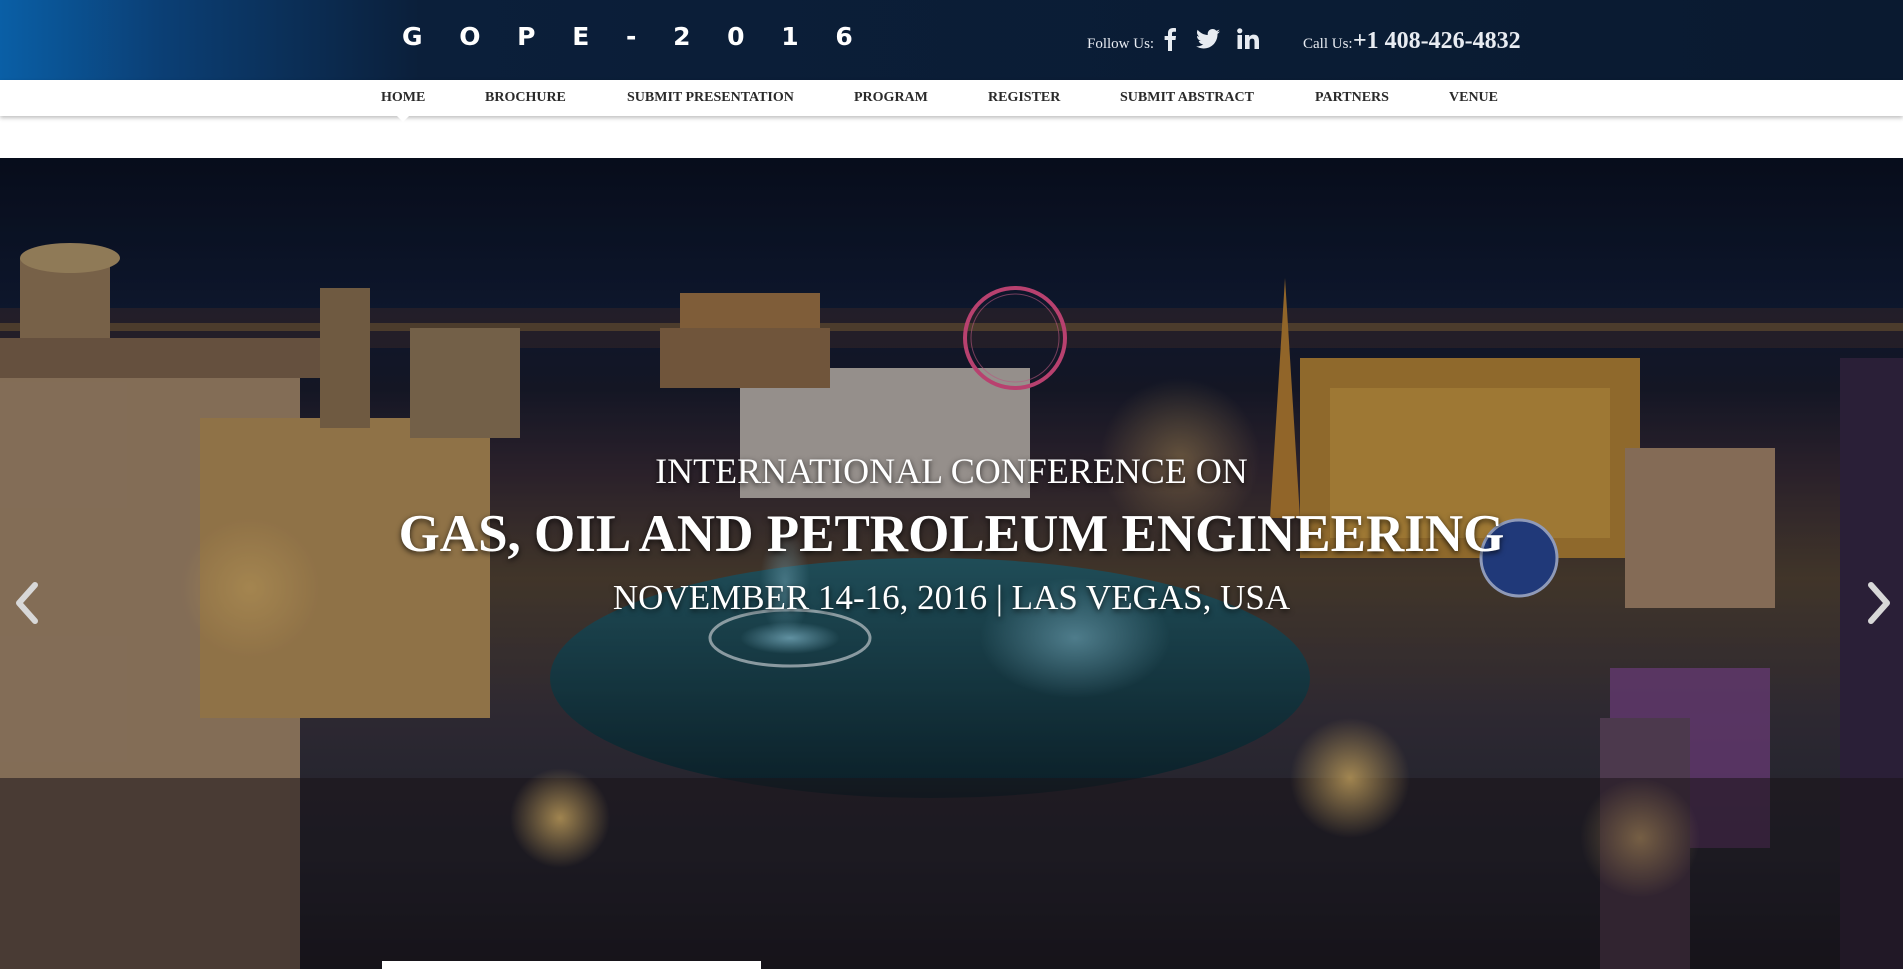 The image size is (1903, 969). What do you see at coordinates (26, 603) in the screenshot?
I see `chevron-left-icon` at bounding box center [26, 603].